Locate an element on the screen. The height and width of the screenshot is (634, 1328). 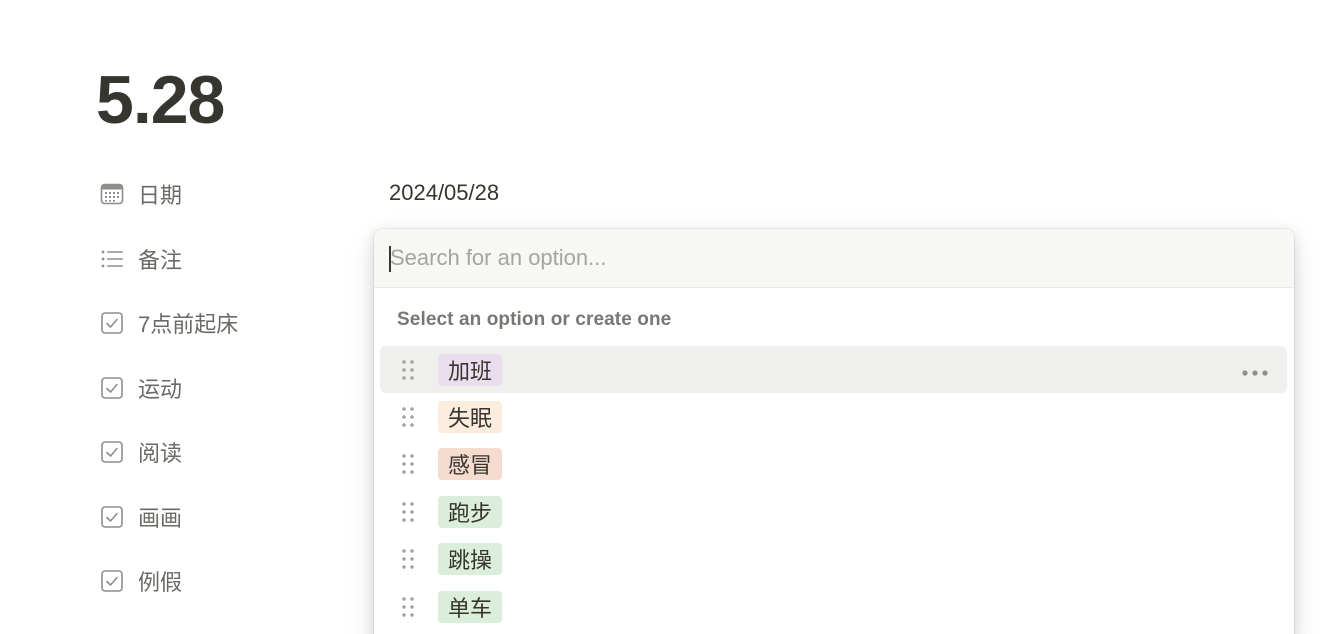
option-tag: 加班 is located at coordinates (470, 369).